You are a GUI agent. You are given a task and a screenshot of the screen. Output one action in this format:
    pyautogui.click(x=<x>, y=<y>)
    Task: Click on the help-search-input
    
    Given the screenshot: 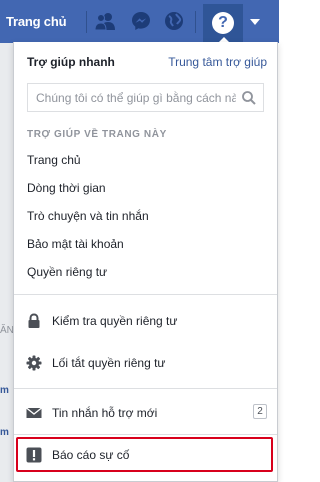 What is the action you would take?
    pyautogui.click(x=136, y=97)
    